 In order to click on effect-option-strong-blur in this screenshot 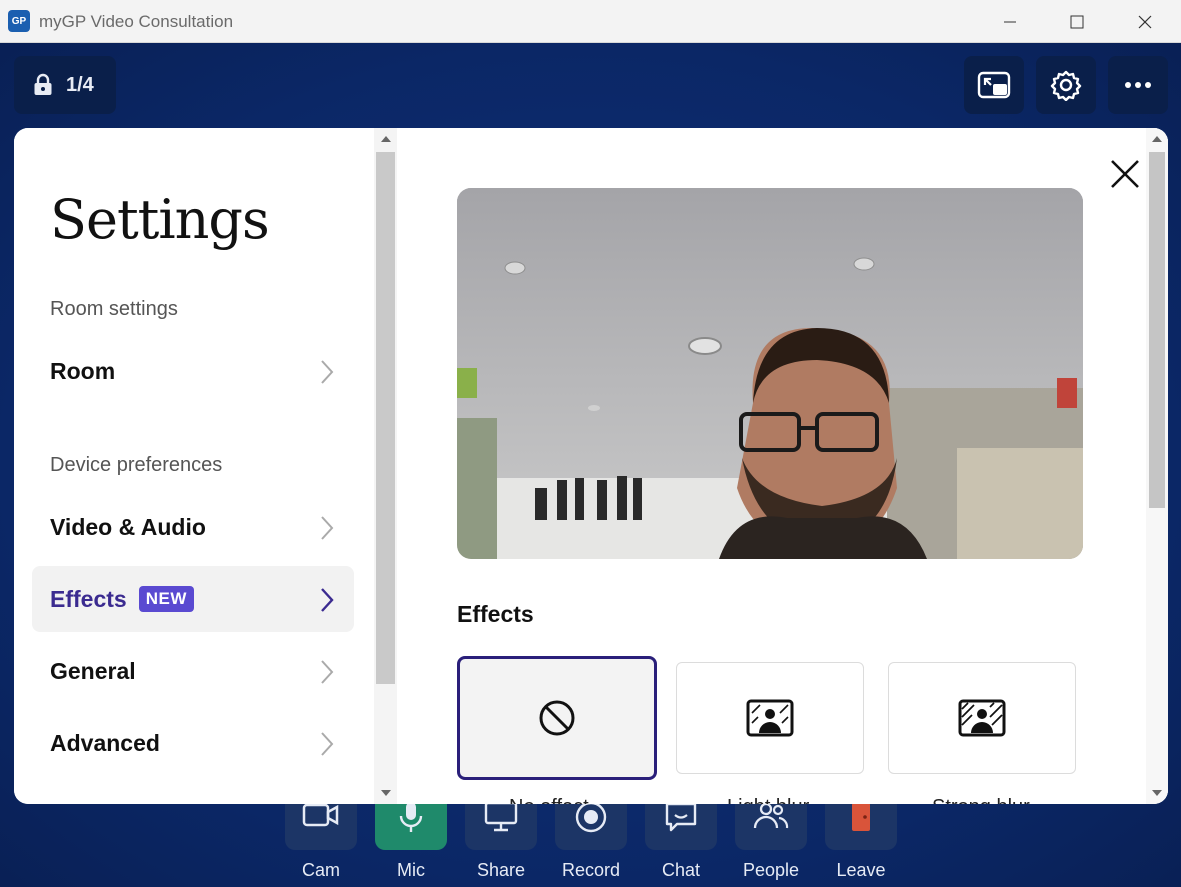, I will do `click(982, 718)`.